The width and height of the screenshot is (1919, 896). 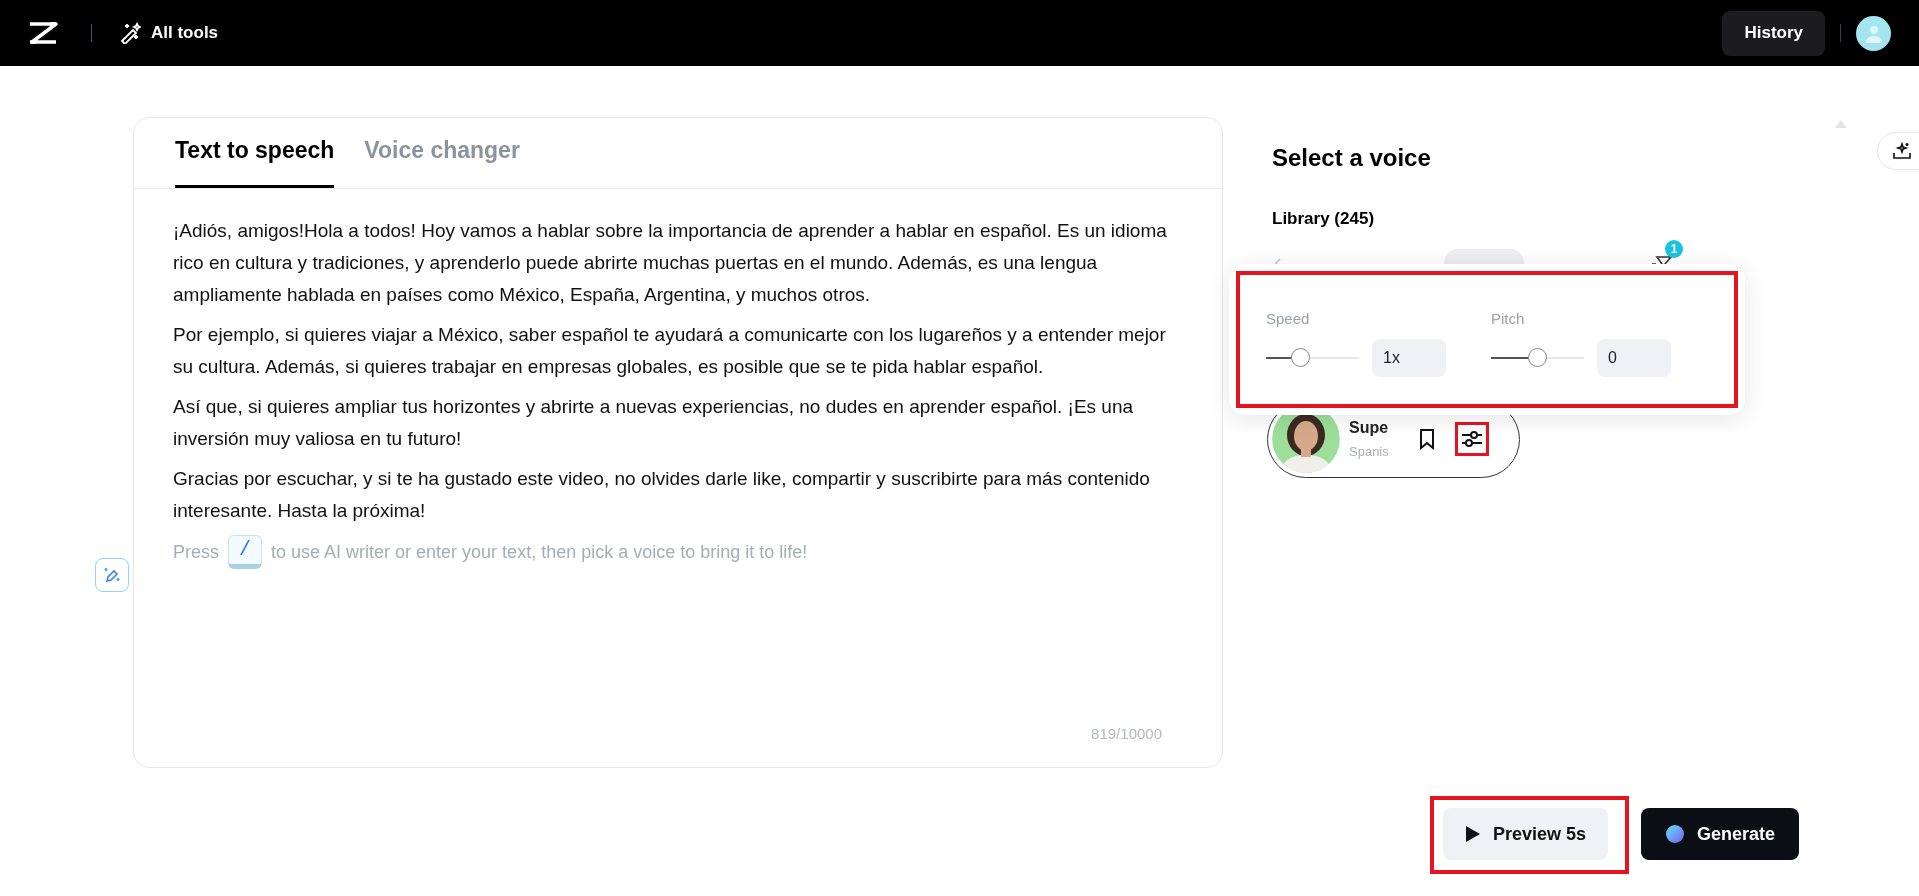 I want to click on sparkle-icon, so click(x=1902, y=151).